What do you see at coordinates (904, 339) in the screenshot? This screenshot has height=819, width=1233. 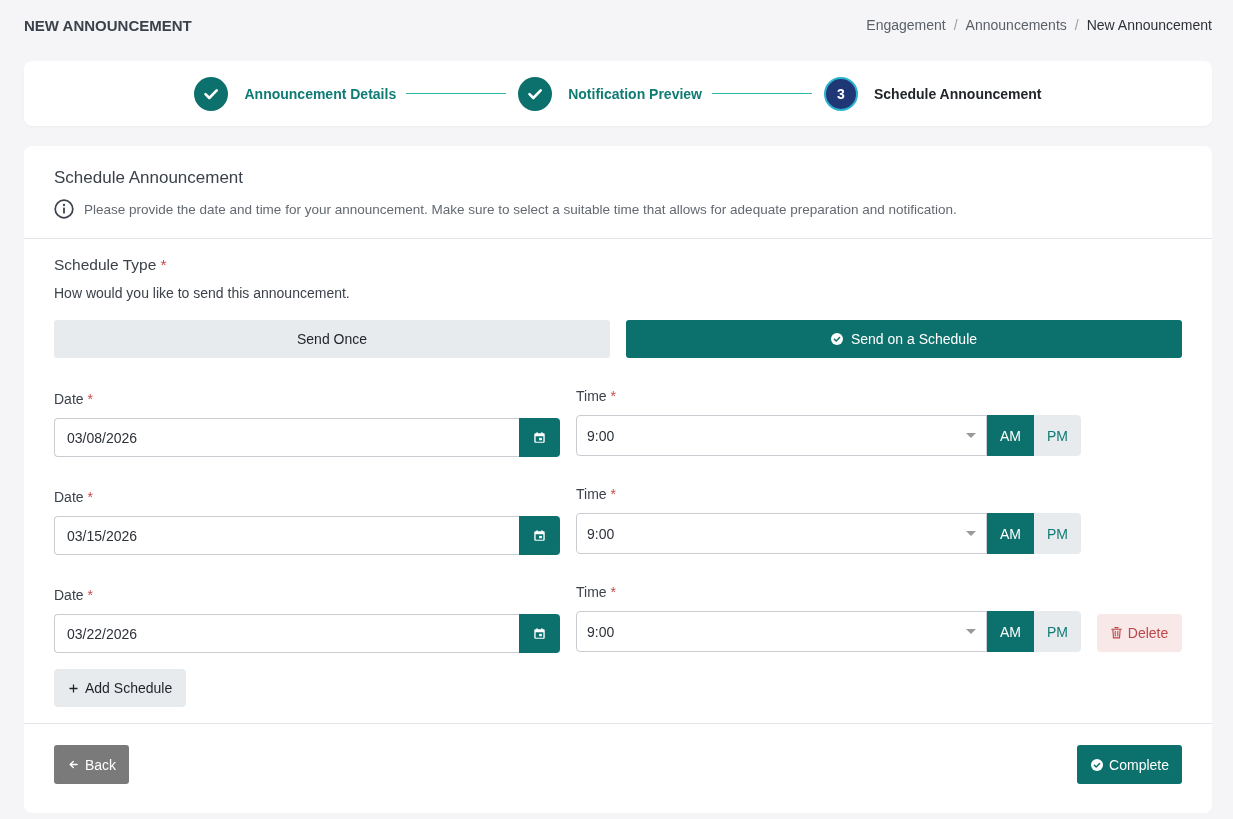 I see `schedule-type-option: Send on a Schedule` at bounding box center [904, 339].